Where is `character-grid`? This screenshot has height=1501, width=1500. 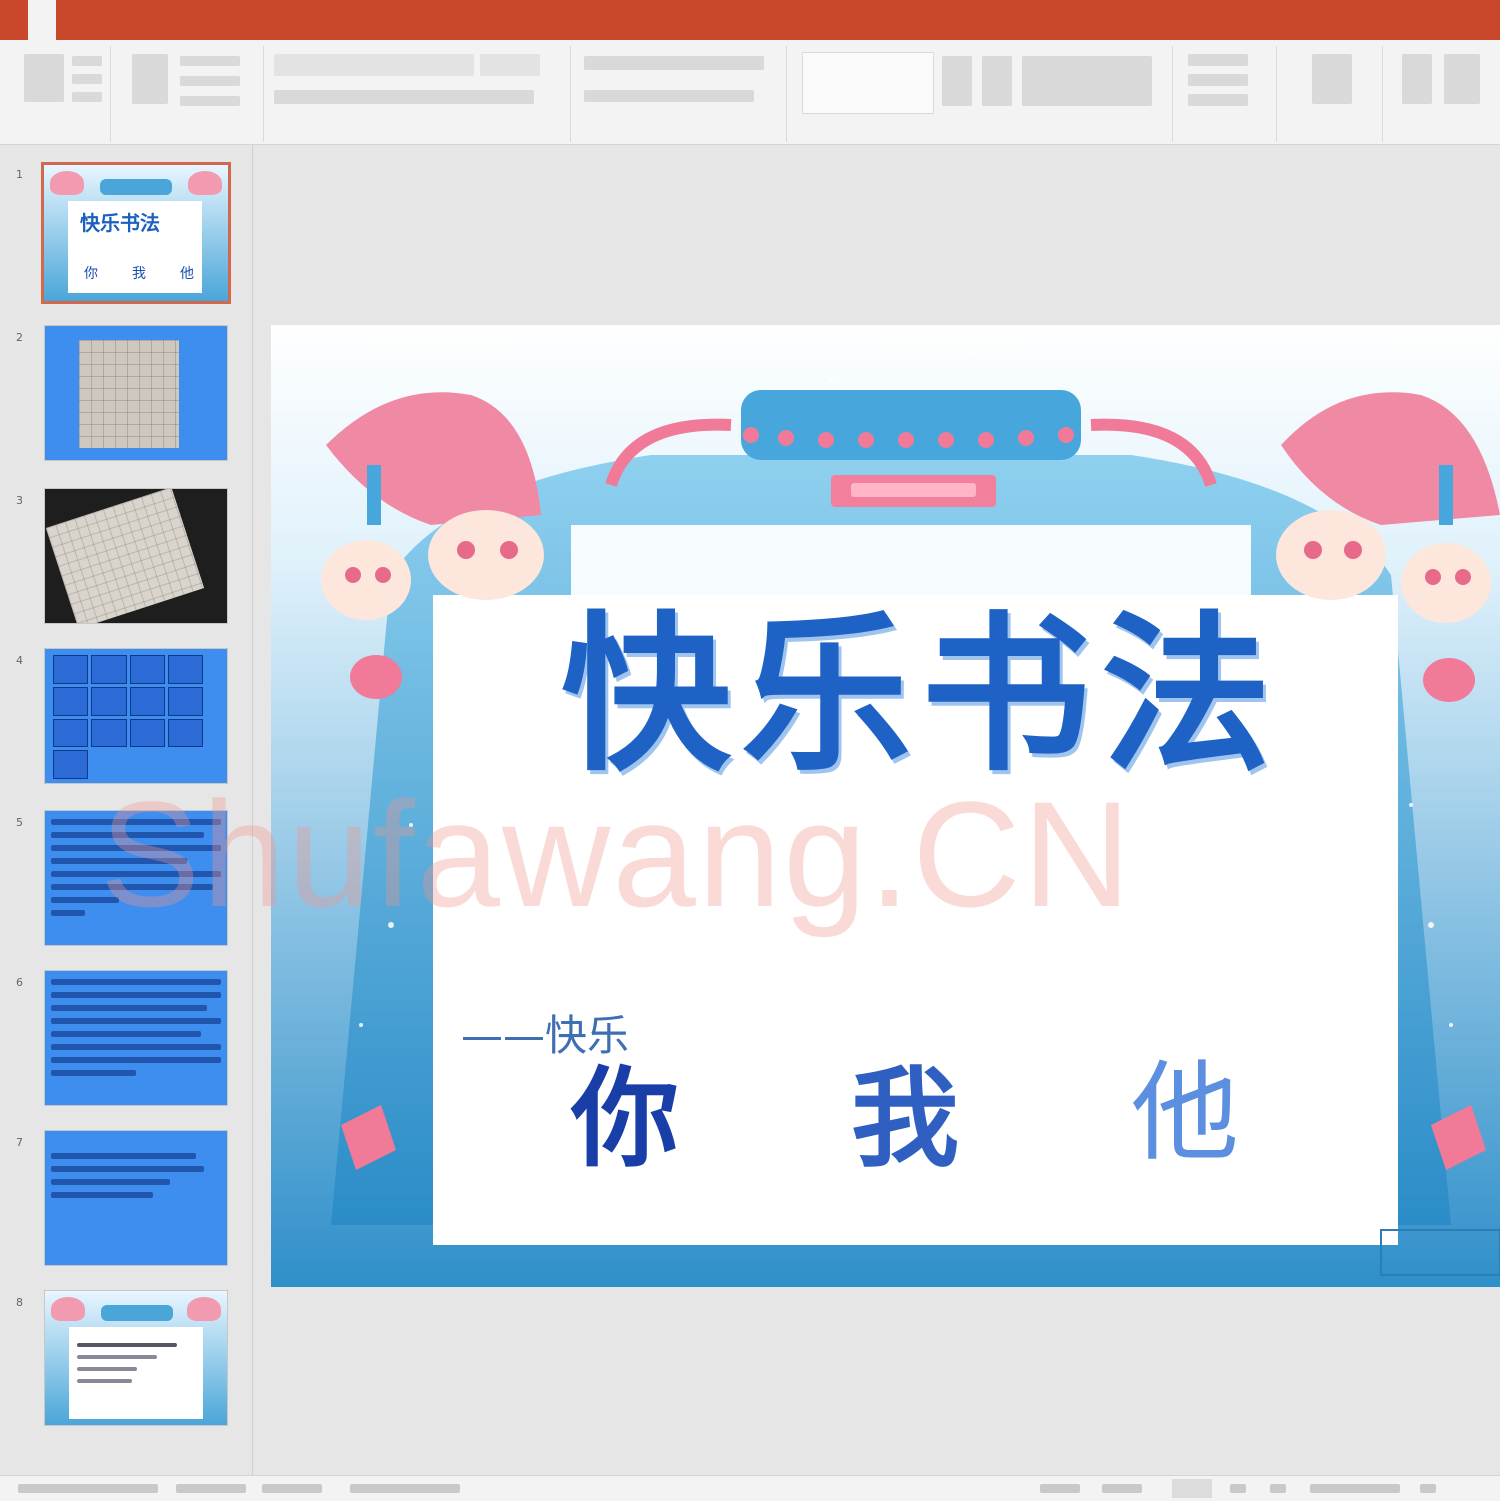 character-grid is located at coordinates (128, 717).